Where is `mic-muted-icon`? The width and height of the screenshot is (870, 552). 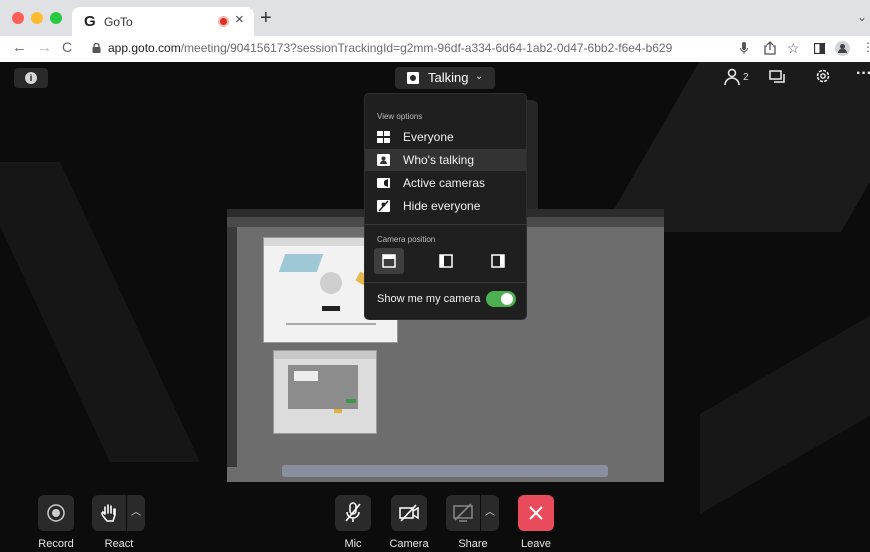
mic-muted-icon is located at coordinates (353, 512).